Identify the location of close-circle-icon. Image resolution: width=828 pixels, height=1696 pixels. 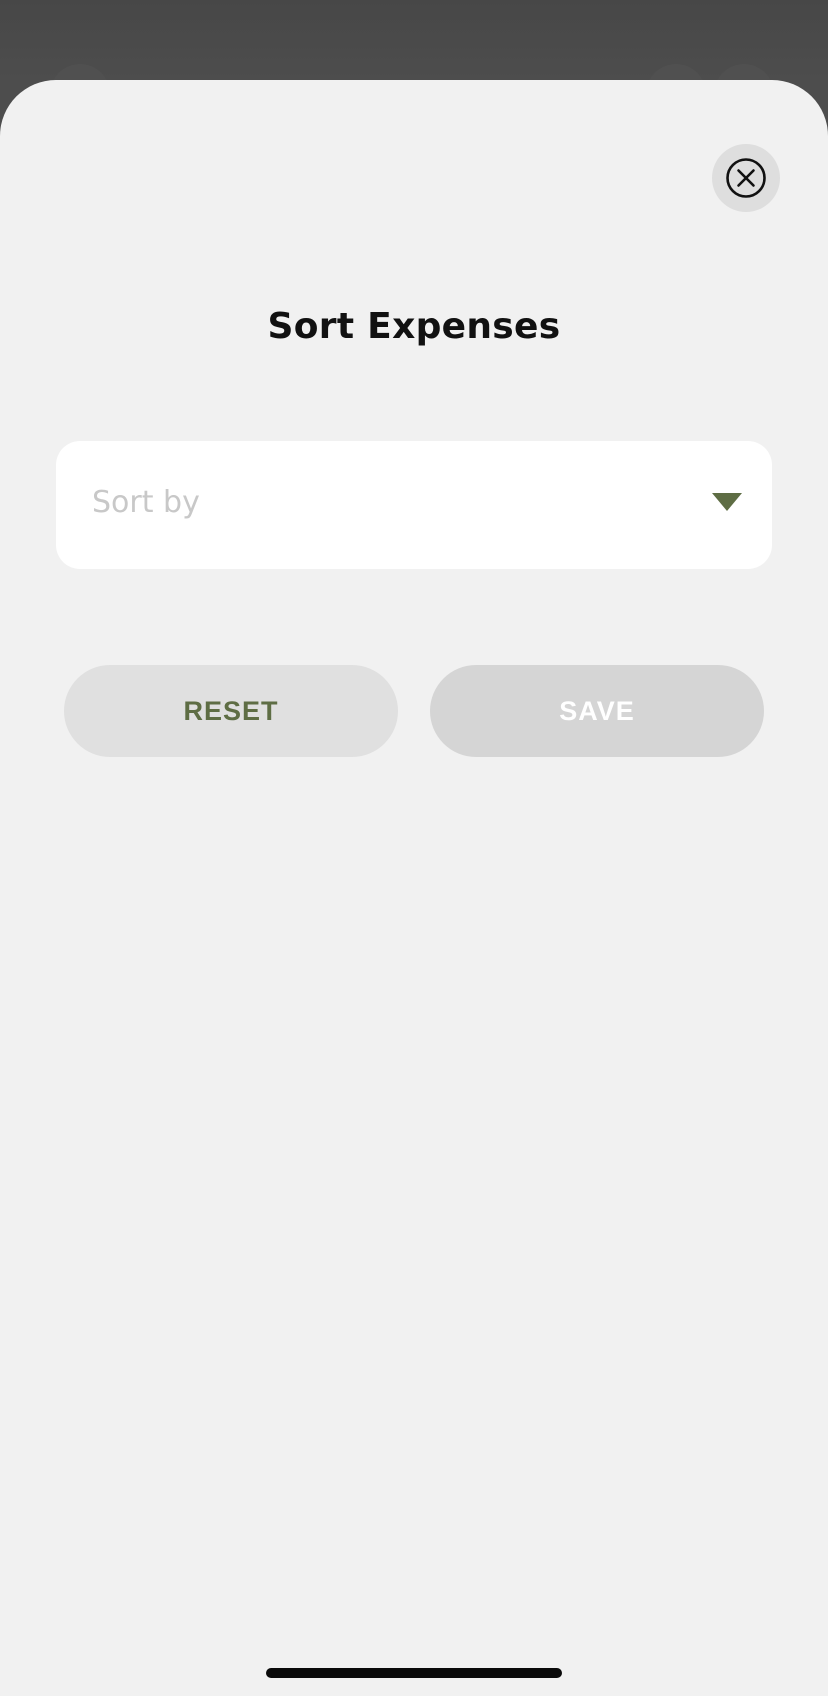
(746, 178).